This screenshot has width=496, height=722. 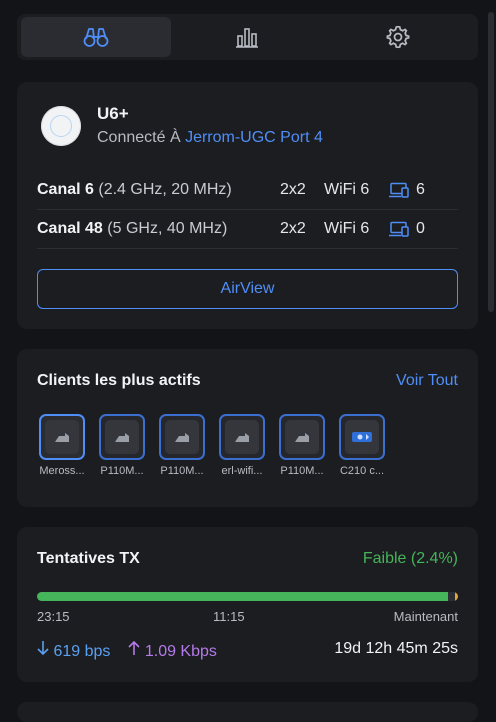 I want to click on radio-clients: 6, so click(x=406, y=190).